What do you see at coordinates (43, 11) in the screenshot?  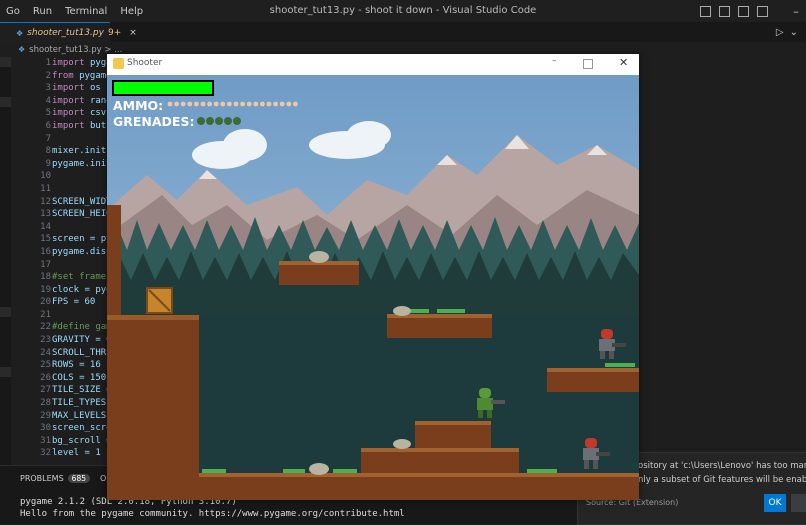 I see `menu-run: Run` at bounding box center [43, 11].